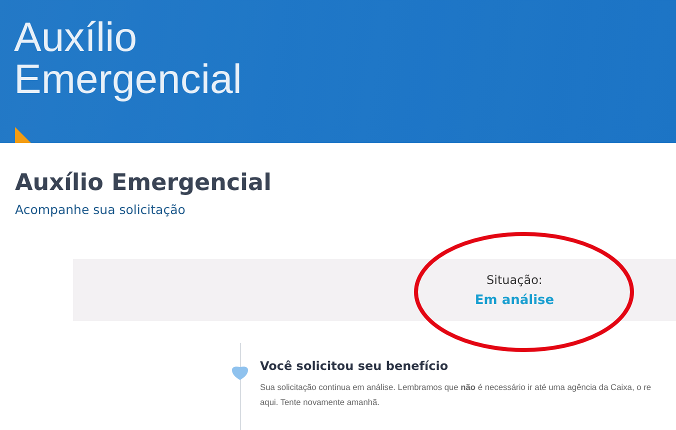  What do you see at coordinates (143, 183) in the screenshot?
I see `page-heading: Auxílio Emergencial` at bounding box center [143, 183].